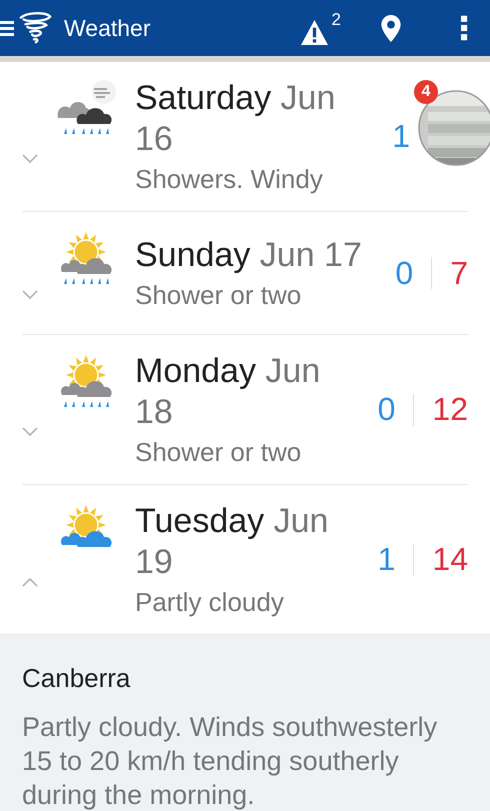 This screenshot has height=811, width=490. What do you see at coordinates (391, 28) in the screenshot?
I see `location-pin-icon` at bounding box center [391, 28].